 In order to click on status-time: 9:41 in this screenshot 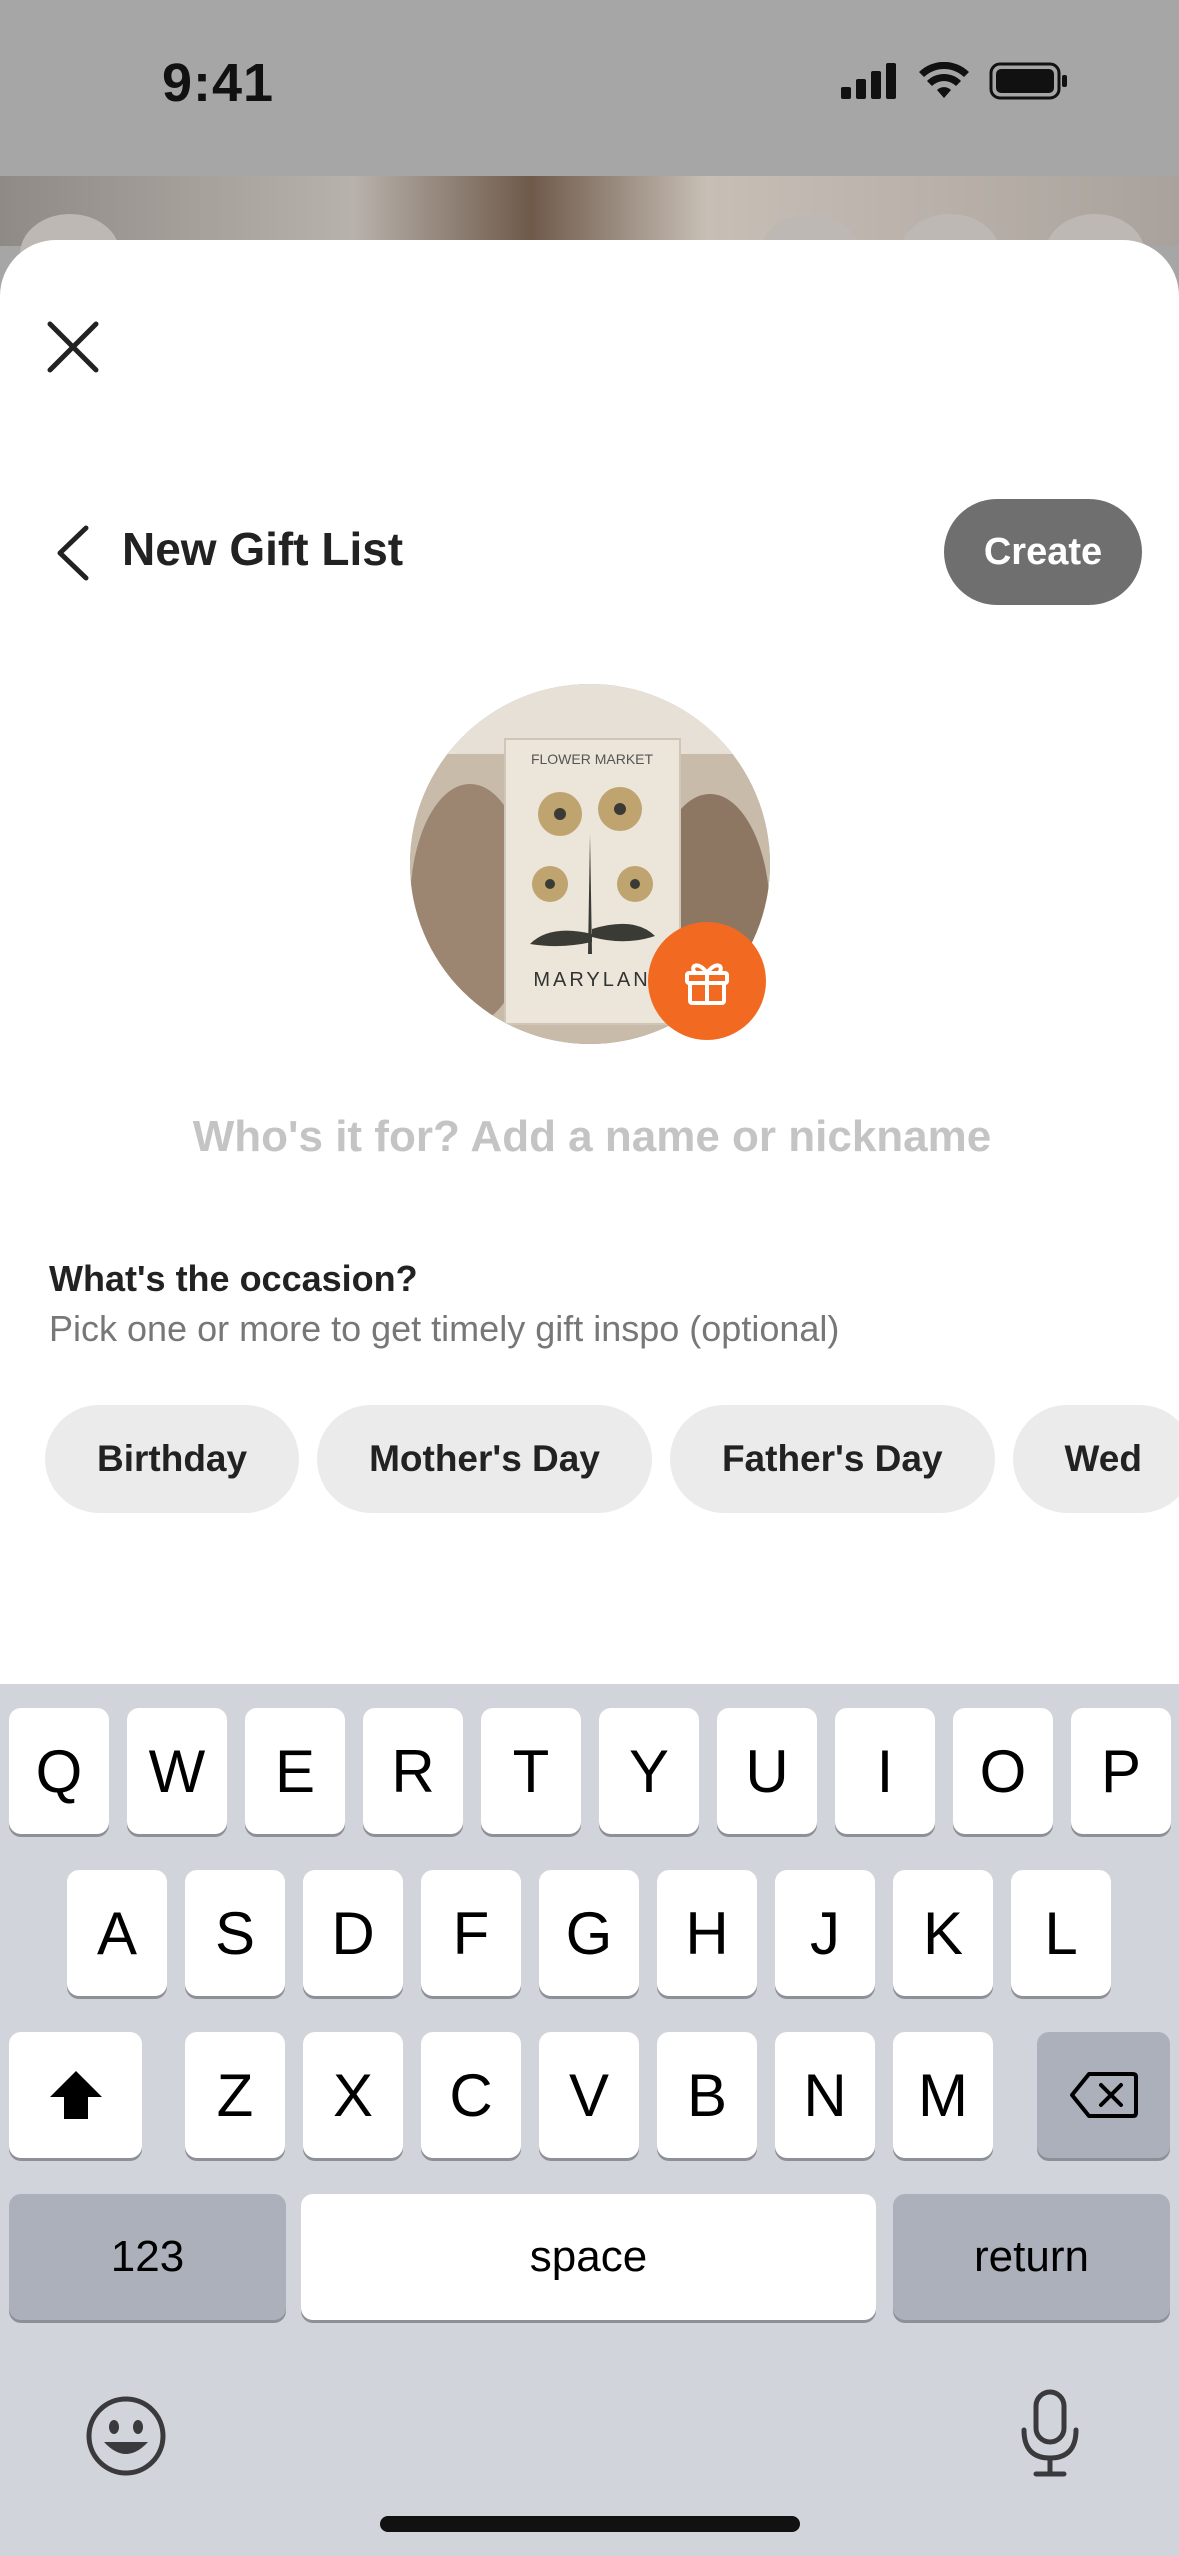, I will do `click(218, 83)`.